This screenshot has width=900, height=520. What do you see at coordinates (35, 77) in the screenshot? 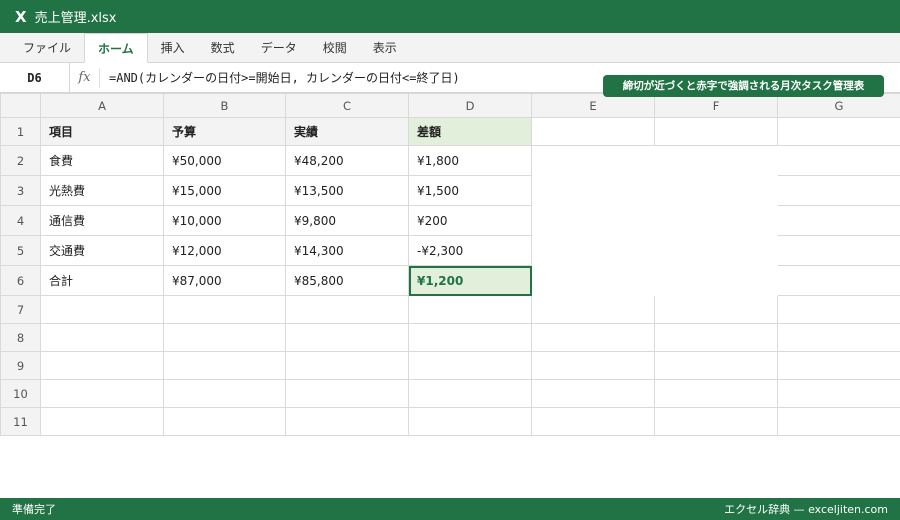
I see `name-box: D6` at bounding box center [35, 77].